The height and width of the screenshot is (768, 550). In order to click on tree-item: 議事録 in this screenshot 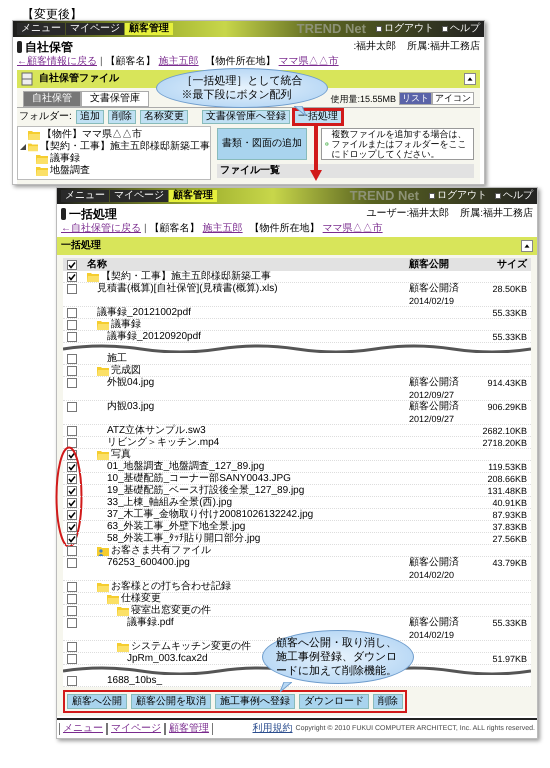, I will do `click(65, 159)`.